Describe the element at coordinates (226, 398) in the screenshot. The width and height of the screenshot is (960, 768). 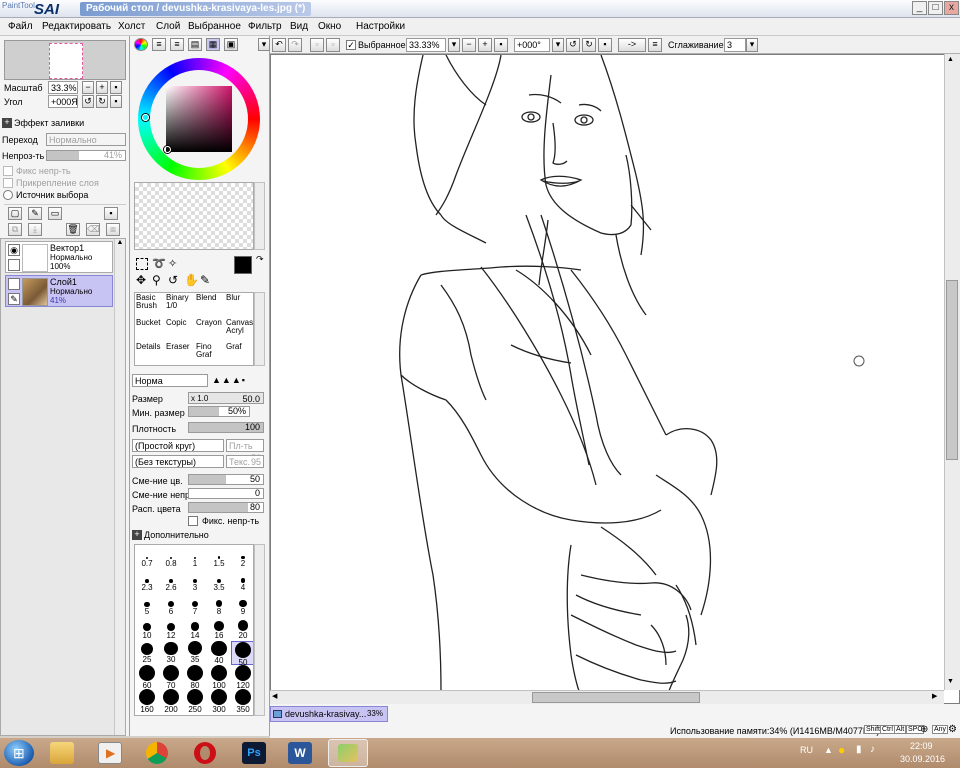
I see `size-slider: x 1.0 50.0` at that location.